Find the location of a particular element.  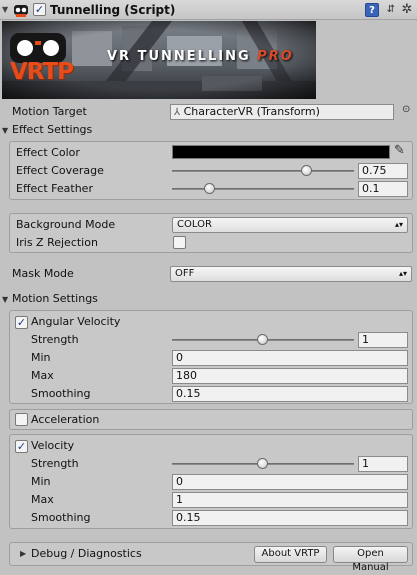

angular-max-field: 180 is located at coordinates (290, 376).